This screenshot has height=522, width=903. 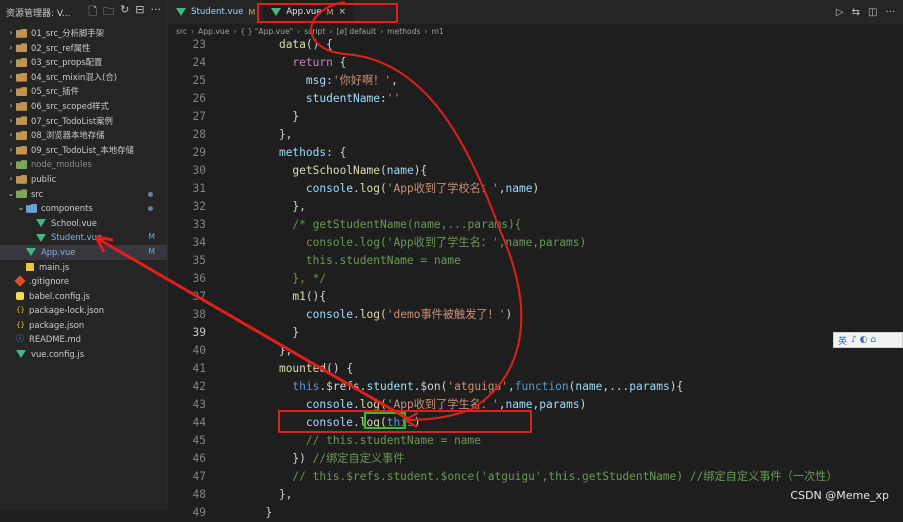 What do you see at coordinates (199, 134) in the screenshot?
I see `line-number: 28` at bounding box center [199, 134].